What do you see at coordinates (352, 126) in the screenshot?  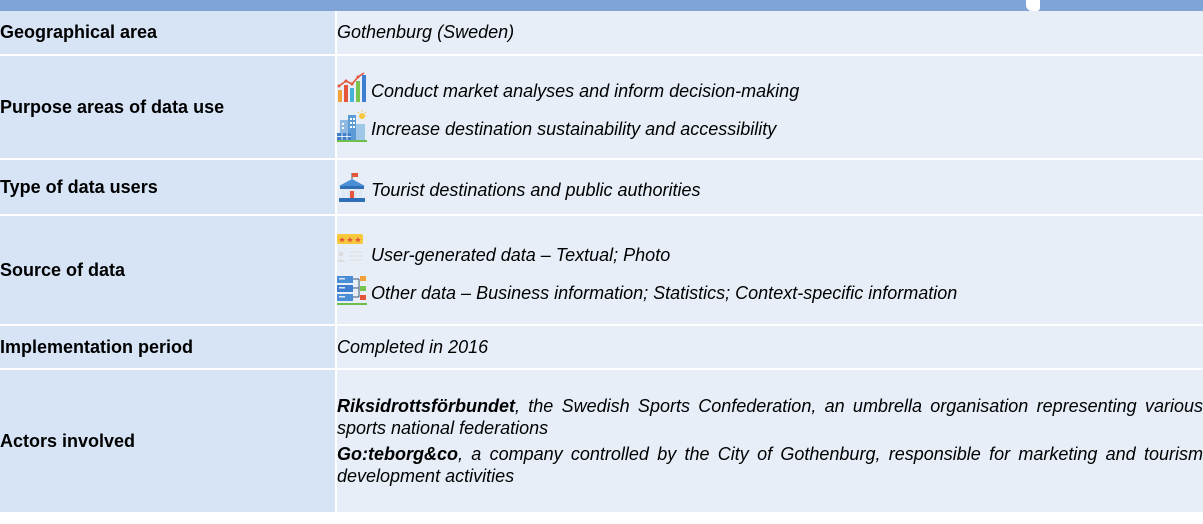 I see `sustainable-city-icon` at bounding box center [352, 126].